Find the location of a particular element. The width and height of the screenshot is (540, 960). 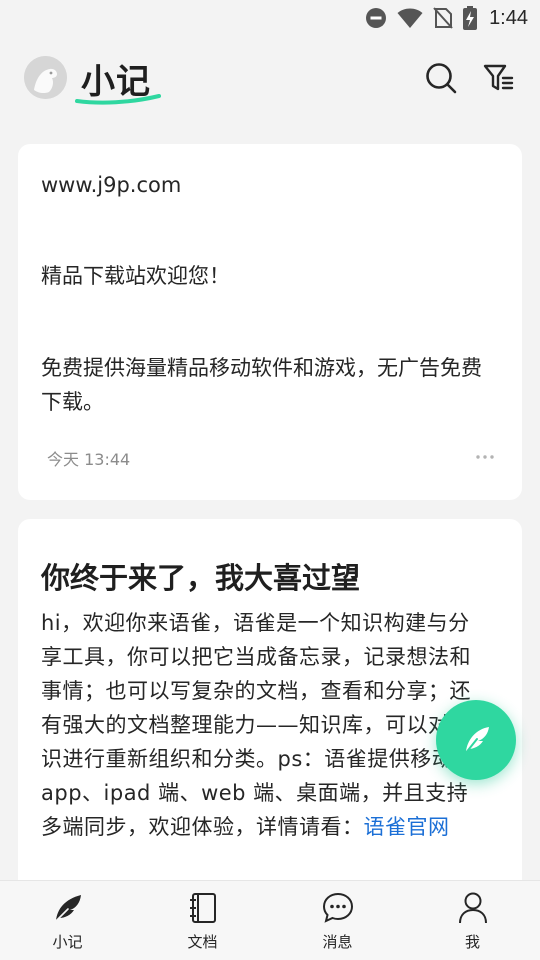

search-icon is located at coordinates (441, 78).